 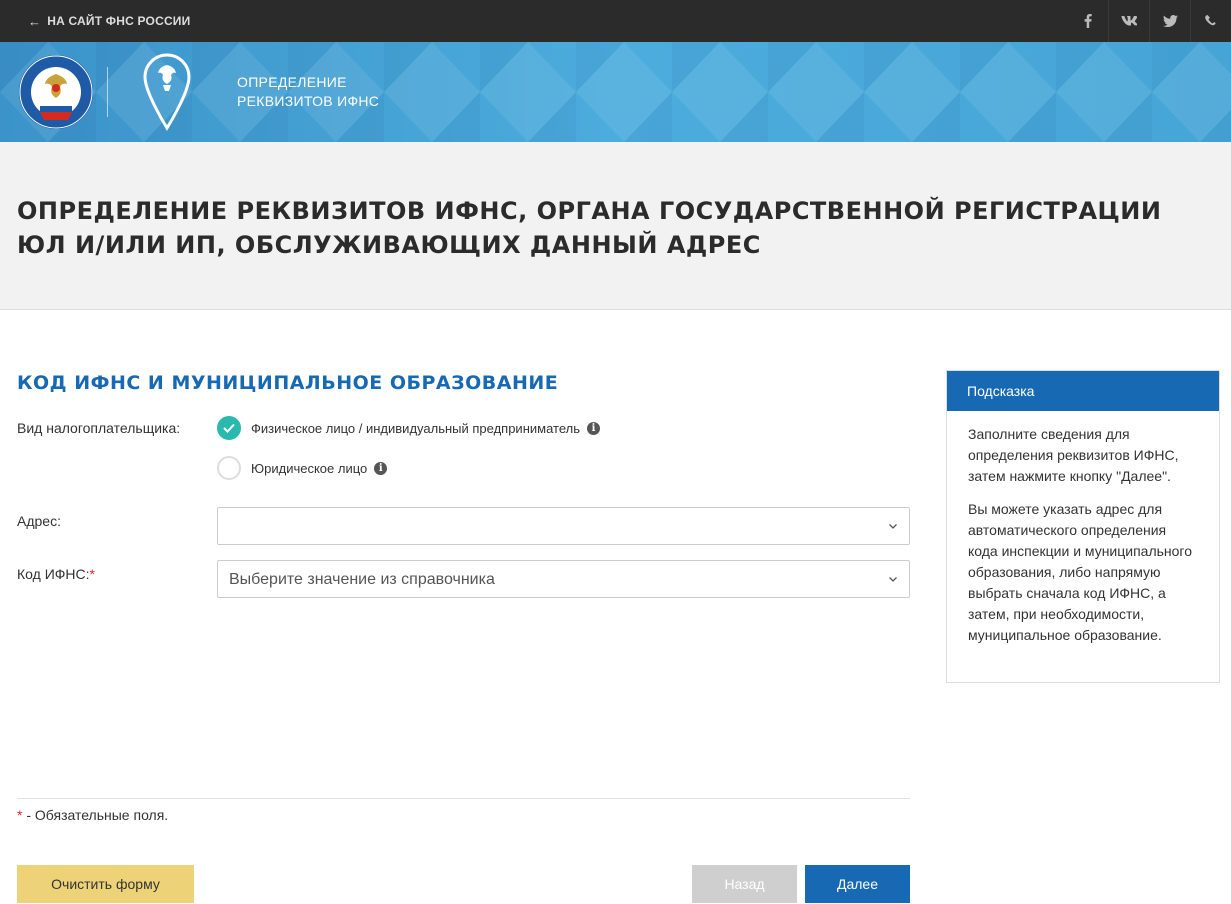 I want to click on section-title: КОД ИФНС И МУНИЦИПАЛЬНОЕ ОБРАЗОВАНИЕ, so click(x=288, y=383).